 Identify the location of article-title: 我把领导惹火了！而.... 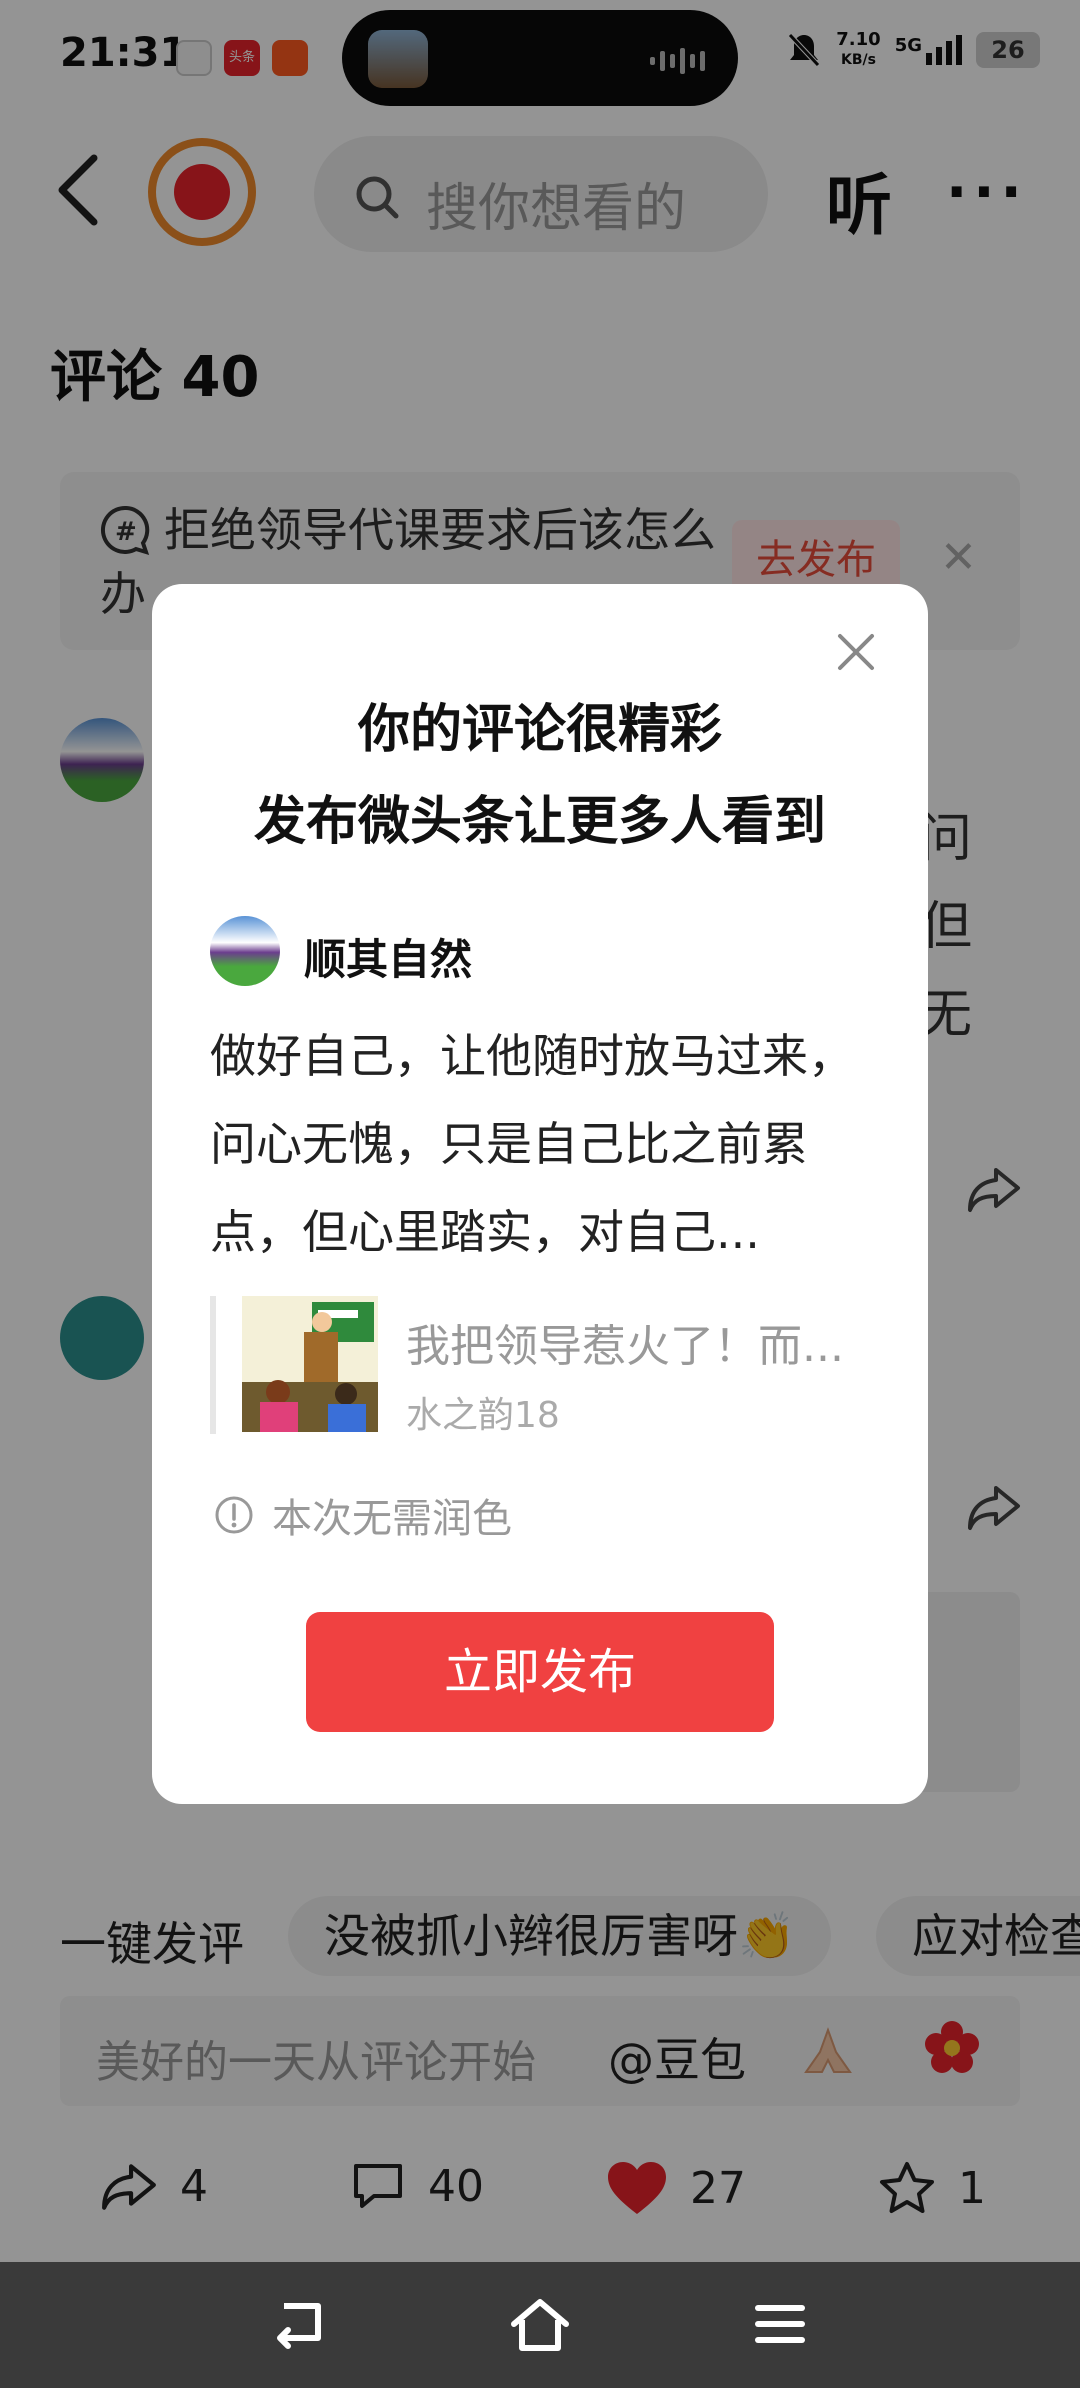
(625, 1346).